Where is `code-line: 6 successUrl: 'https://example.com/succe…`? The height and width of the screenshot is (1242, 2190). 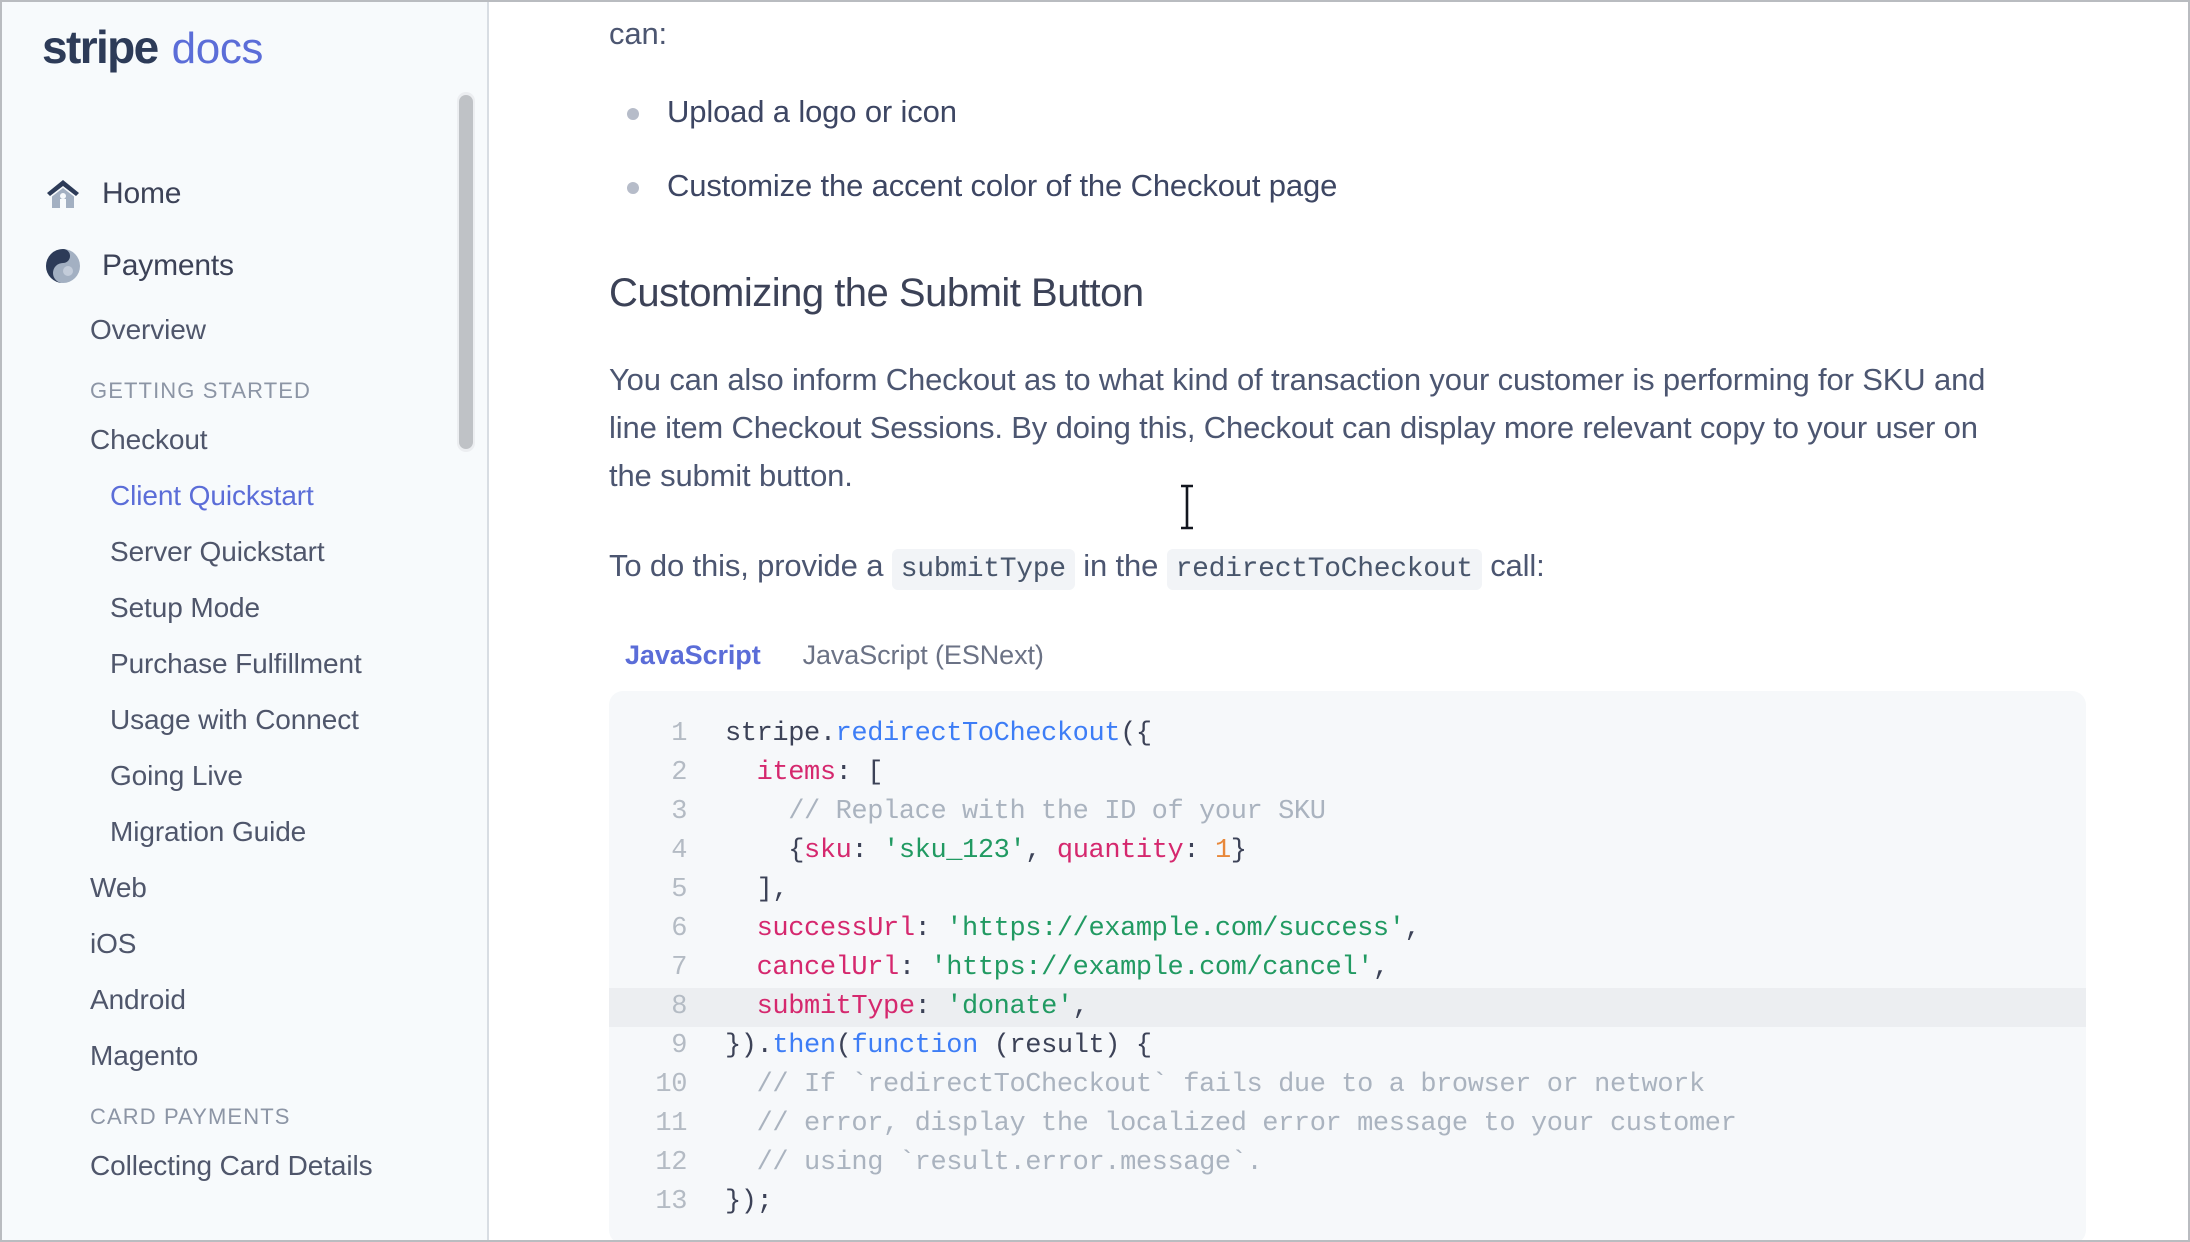 code-line: 6 successUrl: 'https://example.com/succe… is located at coordinates (1347, 929).